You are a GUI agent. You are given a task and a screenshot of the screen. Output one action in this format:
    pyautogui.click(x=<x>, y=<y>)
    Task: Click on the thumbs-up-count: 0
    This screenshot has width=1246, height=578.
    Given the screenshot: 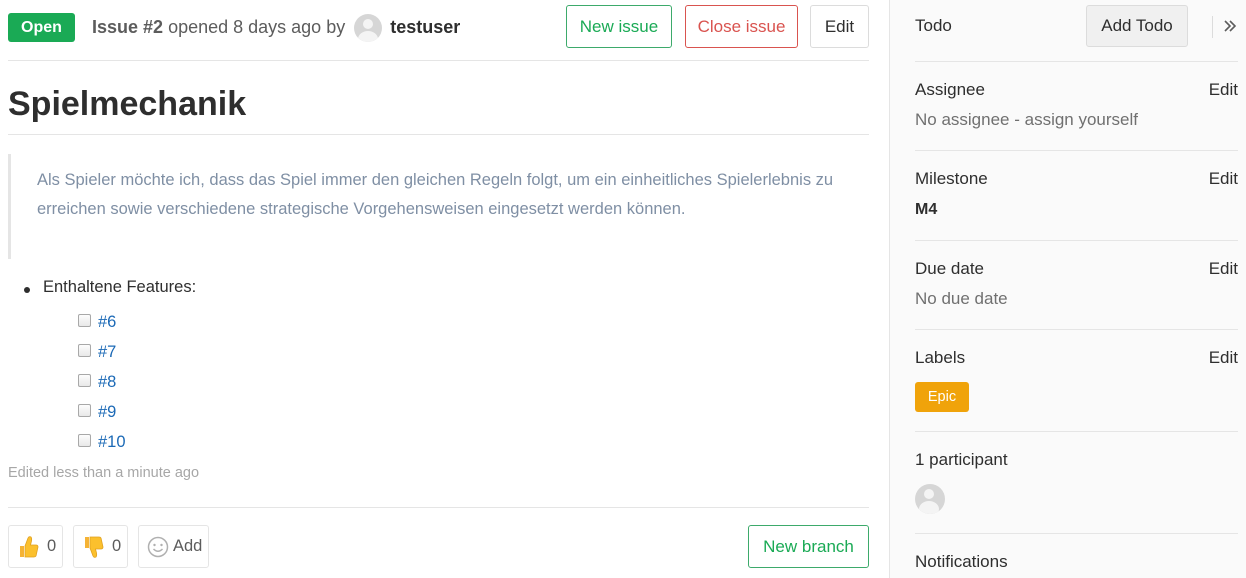 What is the action you would take?
    pyautogui.click(x=52, y=546)
    